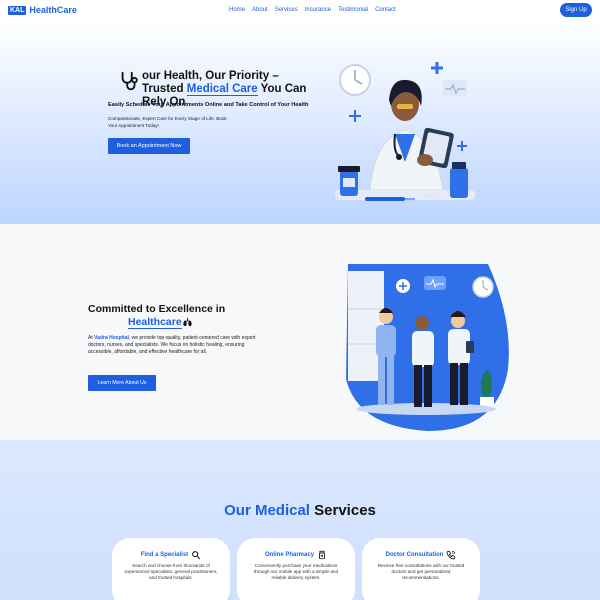 The height and width of the screenshot is (600, 600). Describe the element at coordinates (427, 347) in the screenshot. I see `medical-team-illustration` at that location.